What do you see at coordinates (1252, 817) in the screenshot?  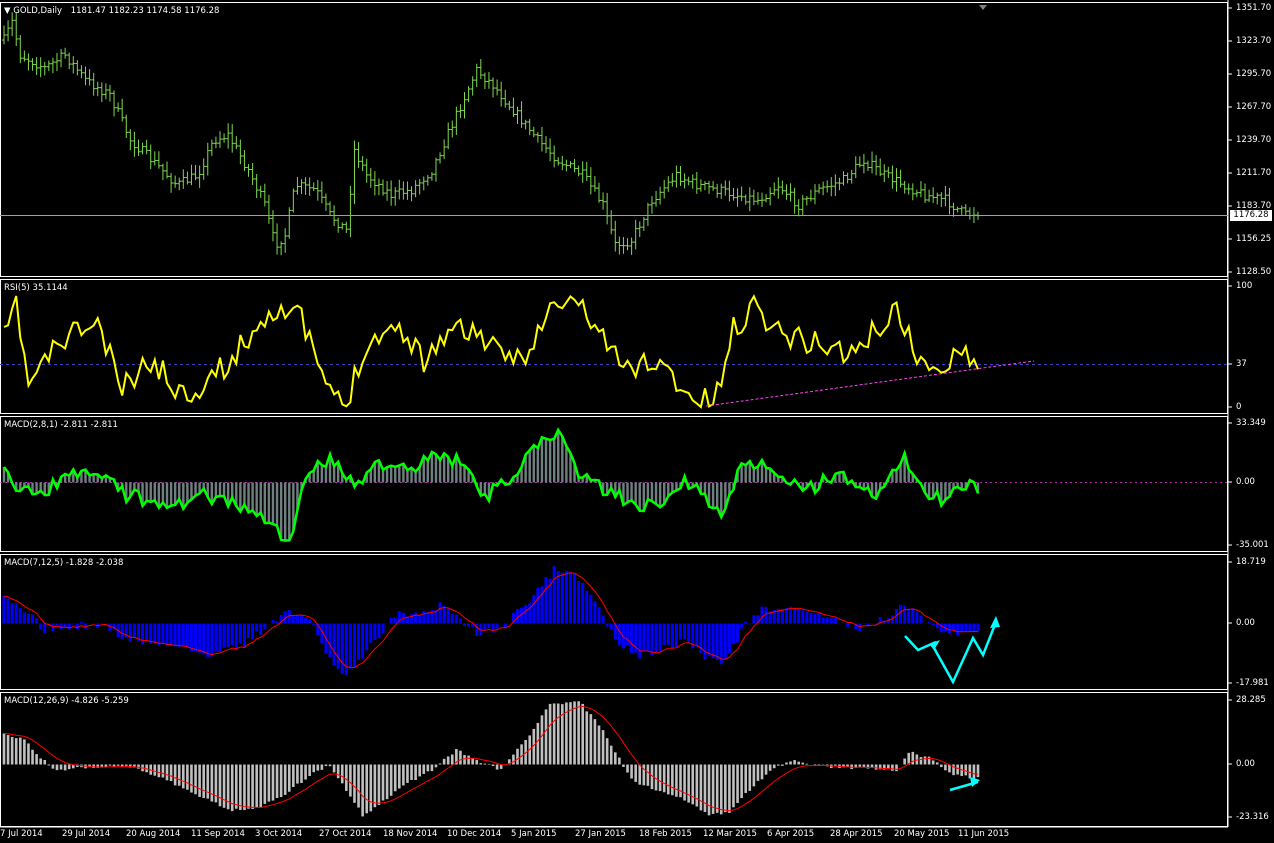 I see `macd3-tick: -23.316` at bounding box center [1252, 817].